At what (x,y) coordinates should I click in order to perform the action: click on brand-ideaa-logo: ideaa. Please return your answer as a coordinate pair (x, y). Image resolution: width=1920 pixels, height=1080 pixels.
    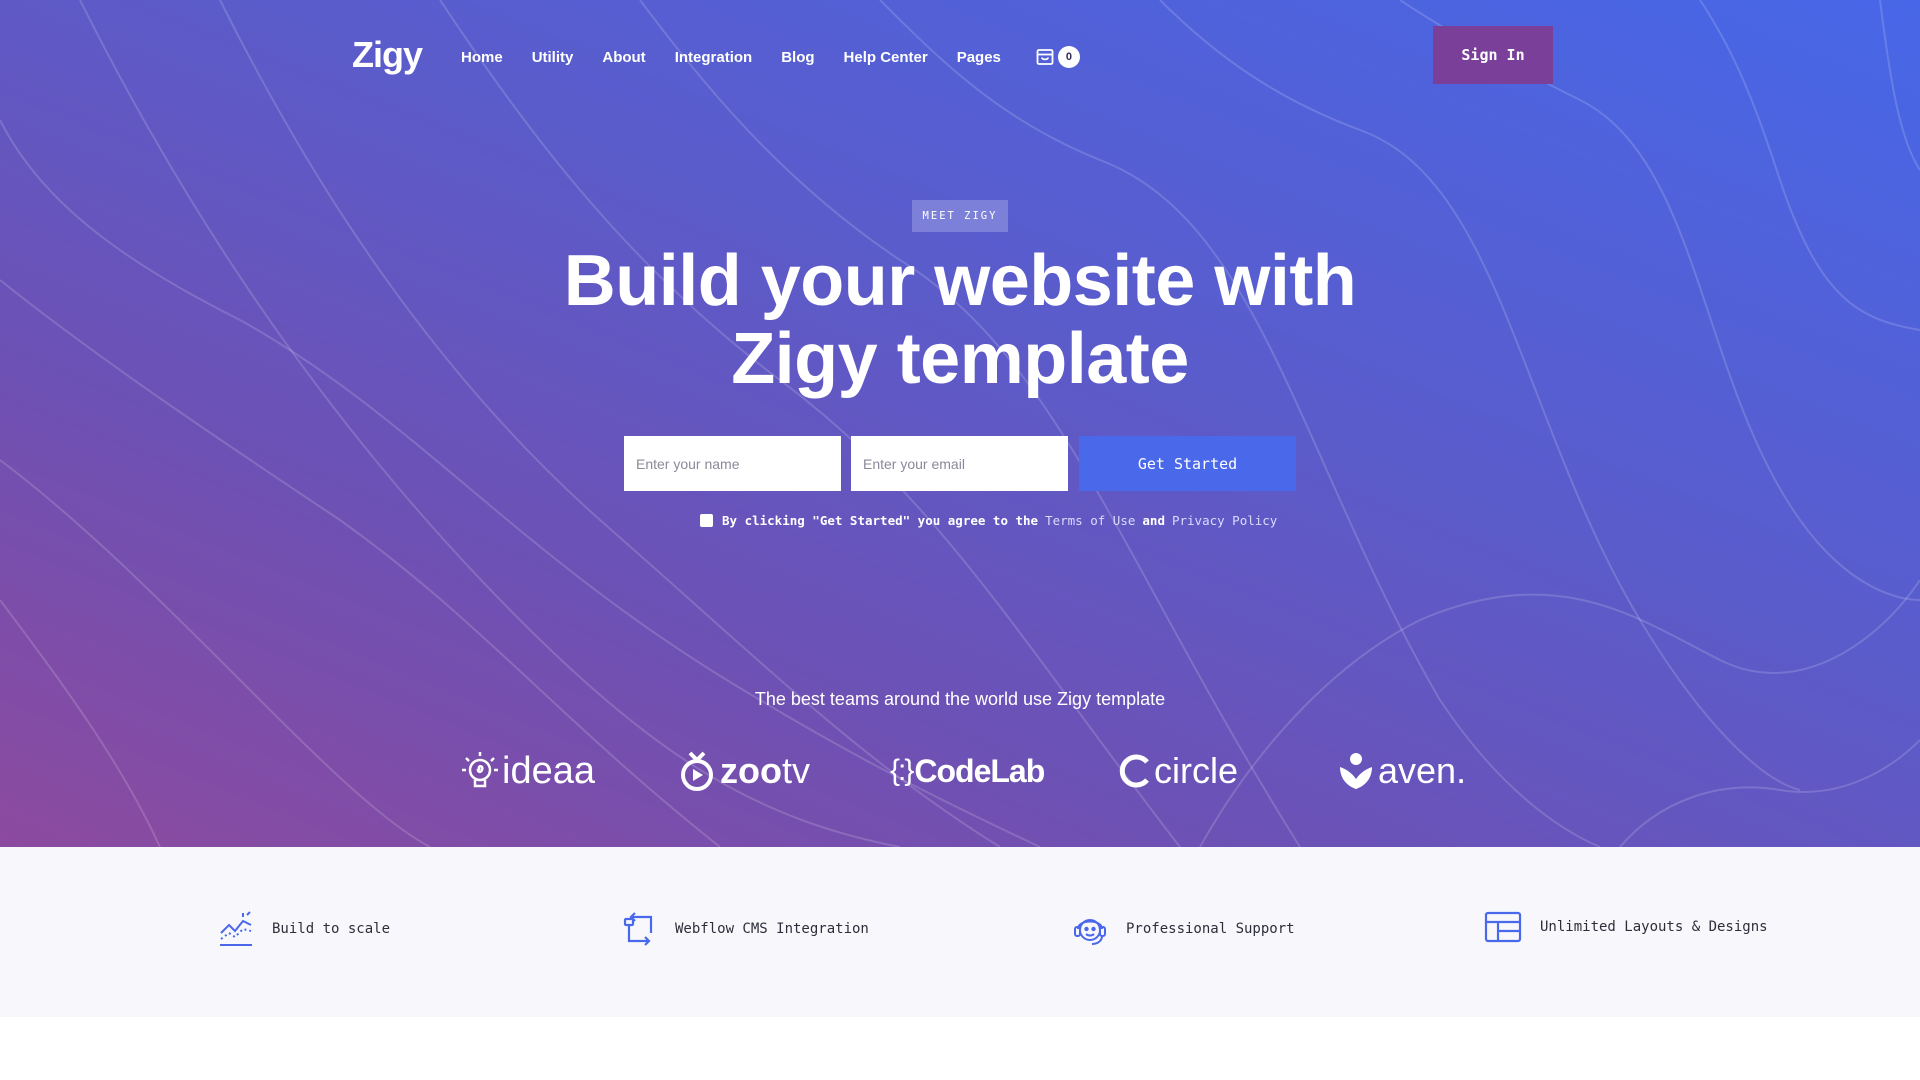
    Looking at the image, I should click on (527, 771).